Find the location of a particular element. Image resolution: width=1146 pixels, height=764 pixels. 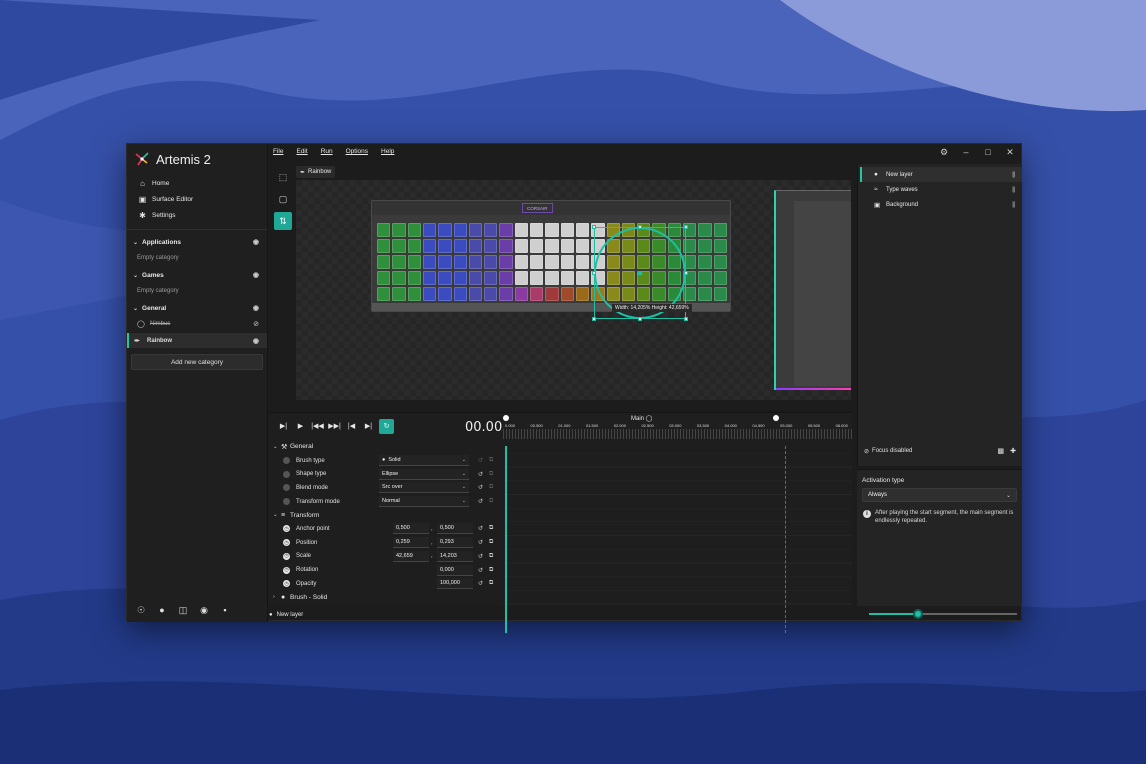

playhead is located at coordinates (506, 539).